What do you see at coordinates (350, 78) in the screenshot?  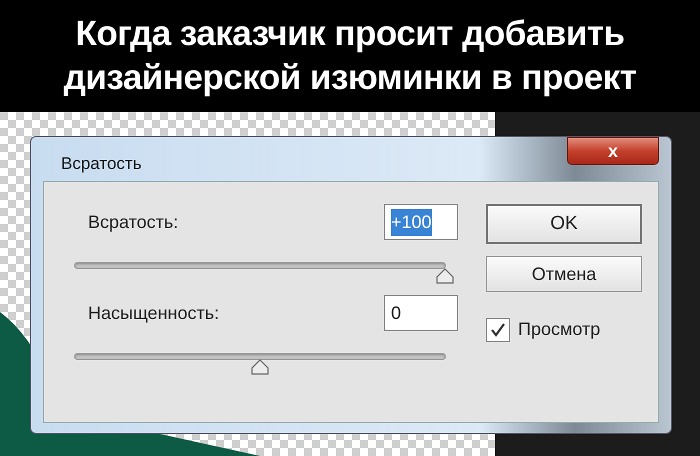 I see `caption-line: дизайнерской изюминки в проект` at bounding box center [350, 78].